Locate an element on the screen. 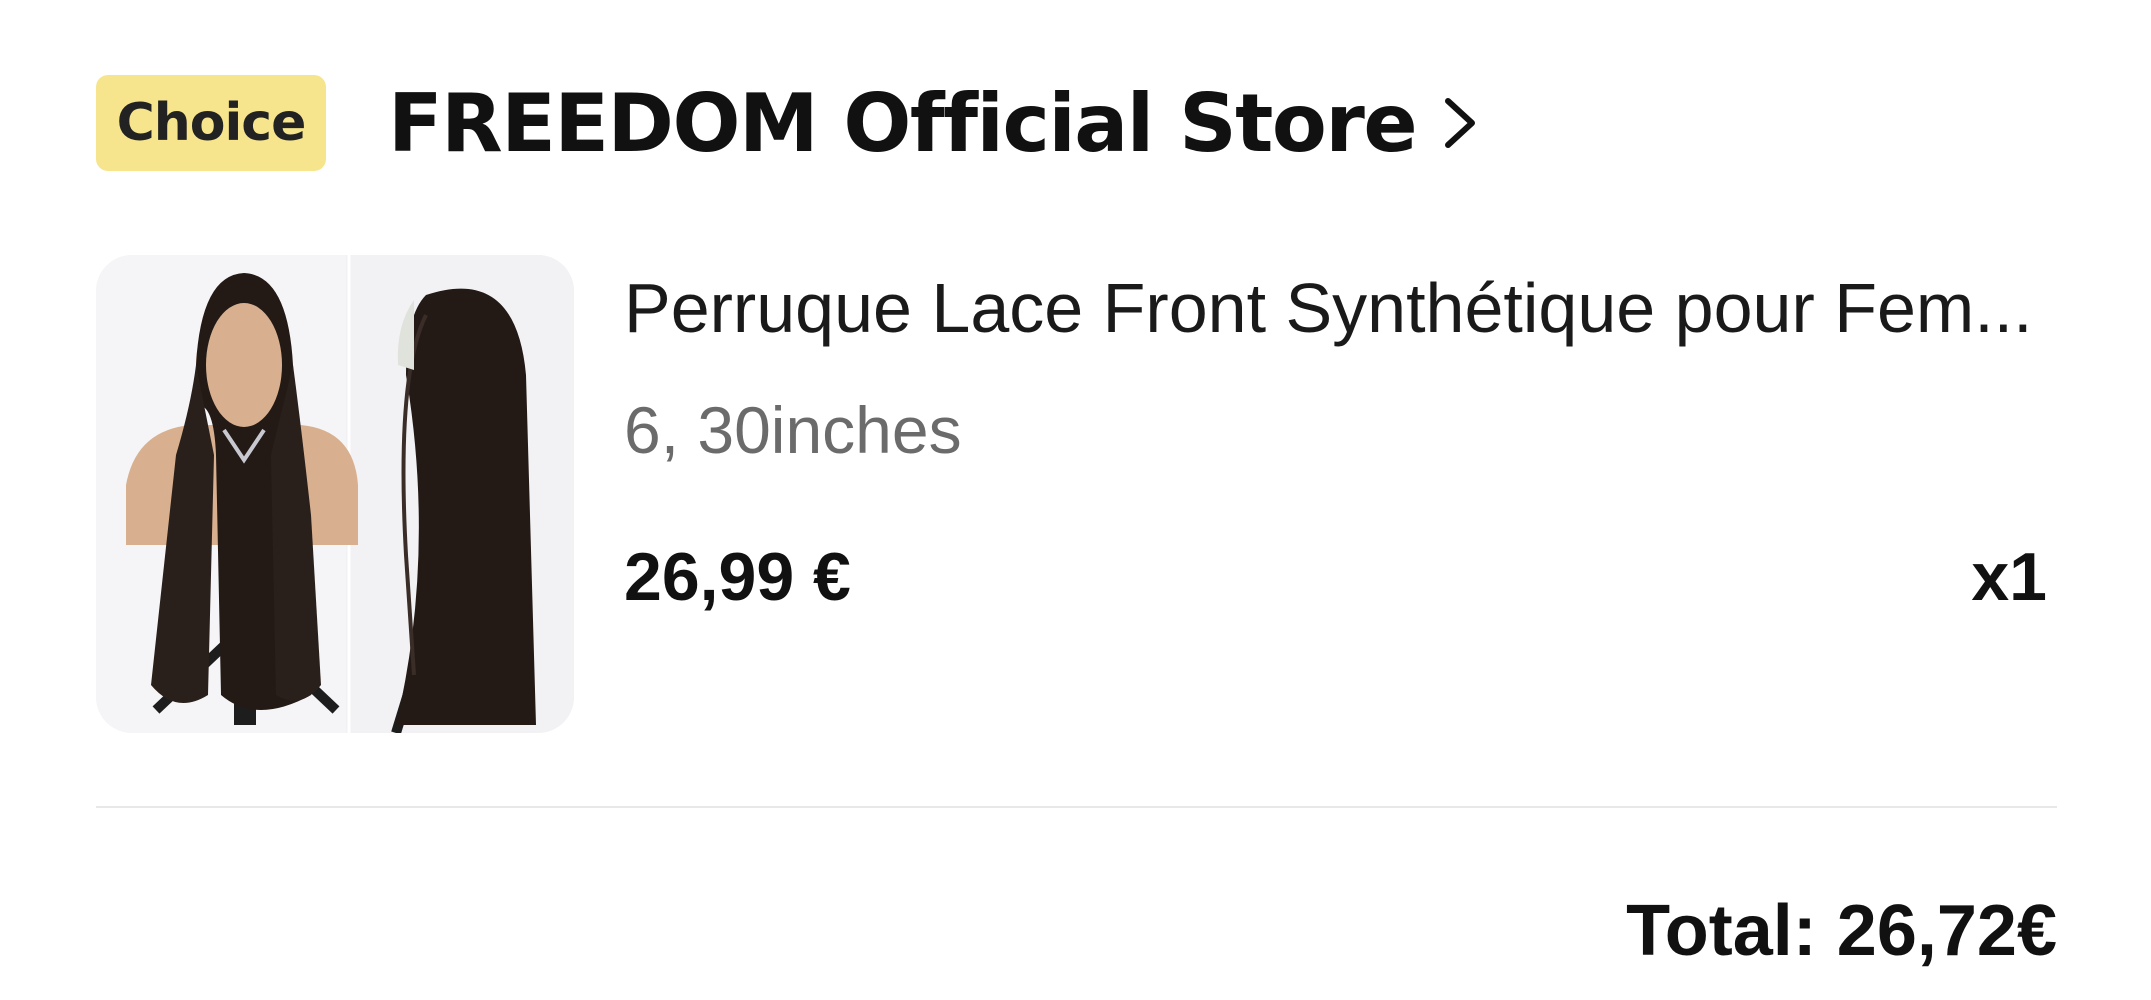 This screenshot has width=2151, height=1000. product-variant: 6, 30inches is located at coordinates (793, 430).